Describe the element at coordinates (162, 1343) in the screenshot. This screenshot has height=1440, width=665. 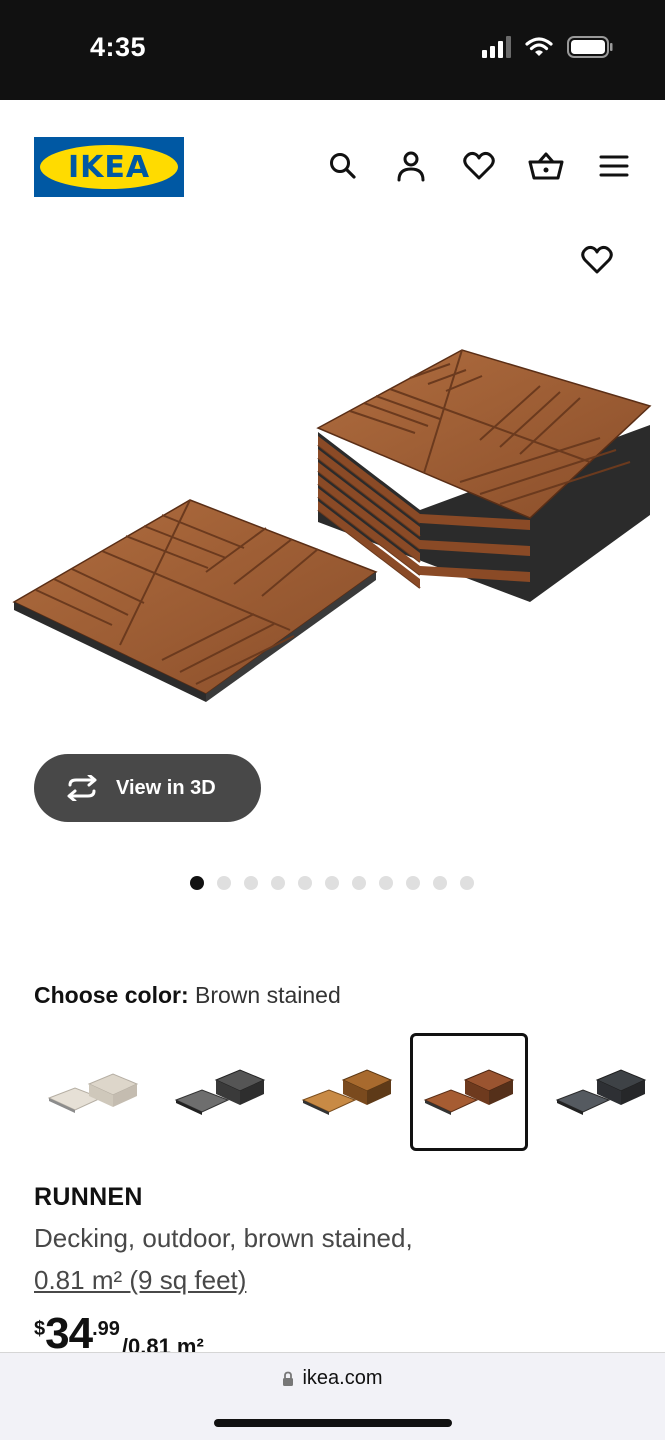
I see `price-unit: /0.81 m²` at that location.